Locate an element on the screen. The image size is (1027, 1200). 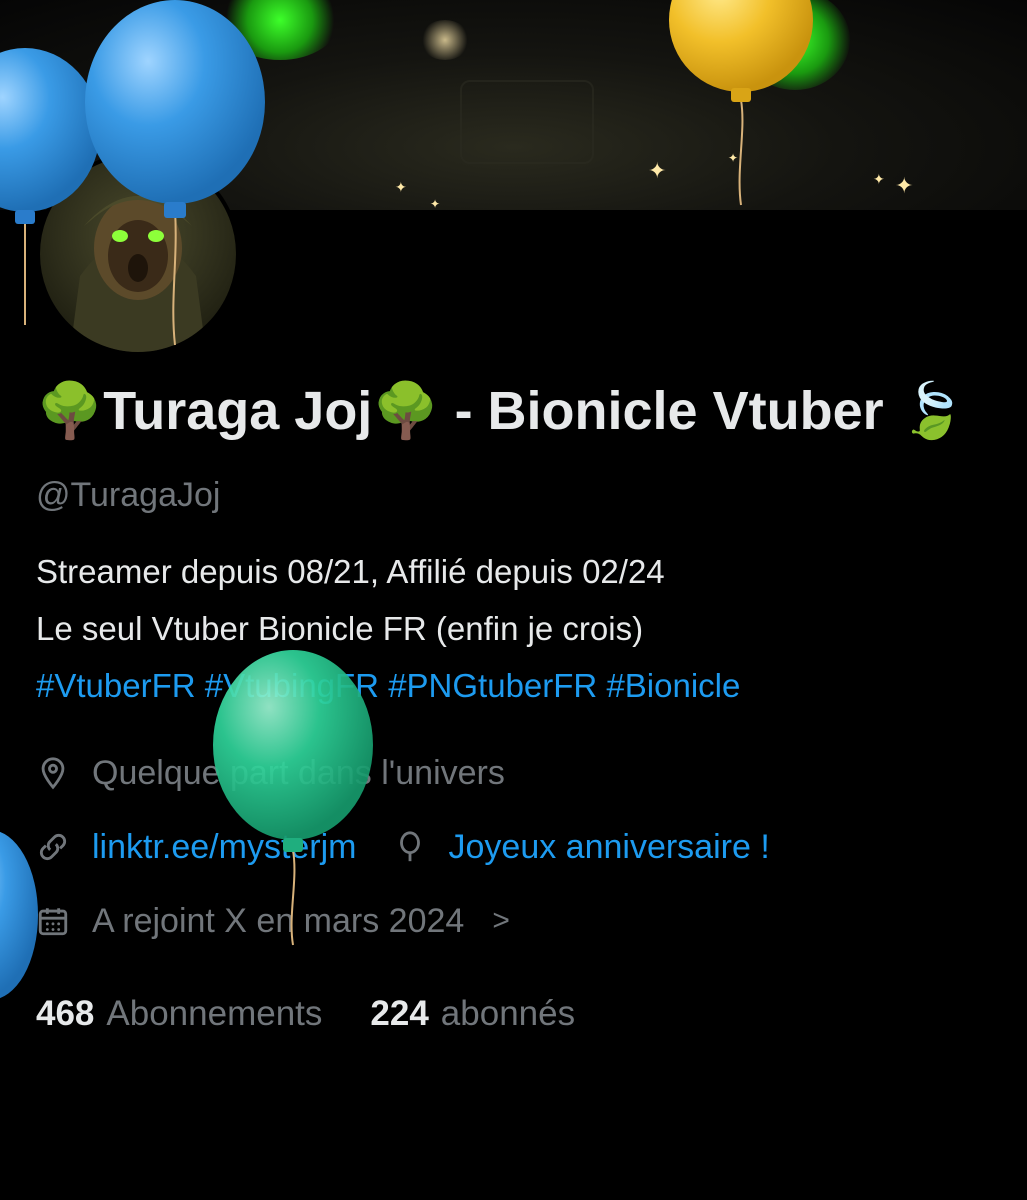
display-name: 🌳Turaga Joj🌳 - Bionicle Vtuber 🍃 is located at coordinates (516, 411).